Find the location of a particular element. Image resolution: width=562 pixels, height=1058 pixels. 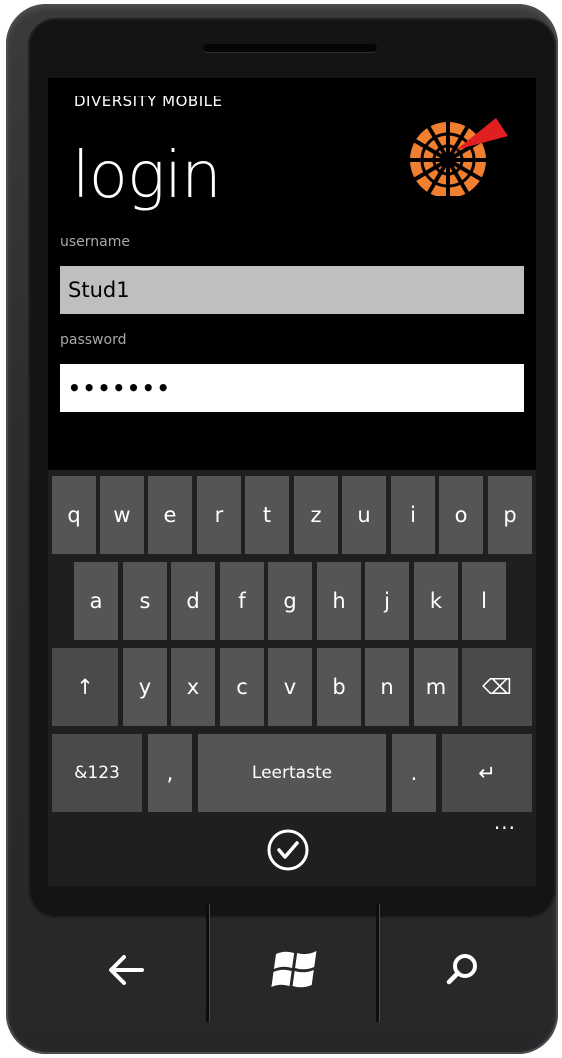

backspace-key: ⌫ is located at coordinates (497, 687).